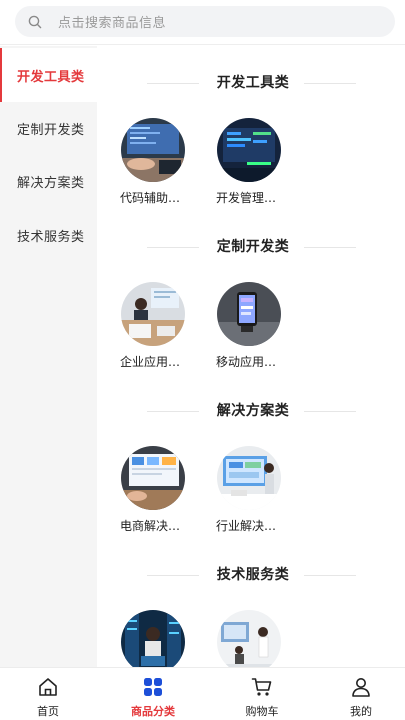 The height and width of the screenshot is (720, 405). Describe the element at coordinates (153, 314) in the screenshot. I see `enterprise-app-photo` at that location.